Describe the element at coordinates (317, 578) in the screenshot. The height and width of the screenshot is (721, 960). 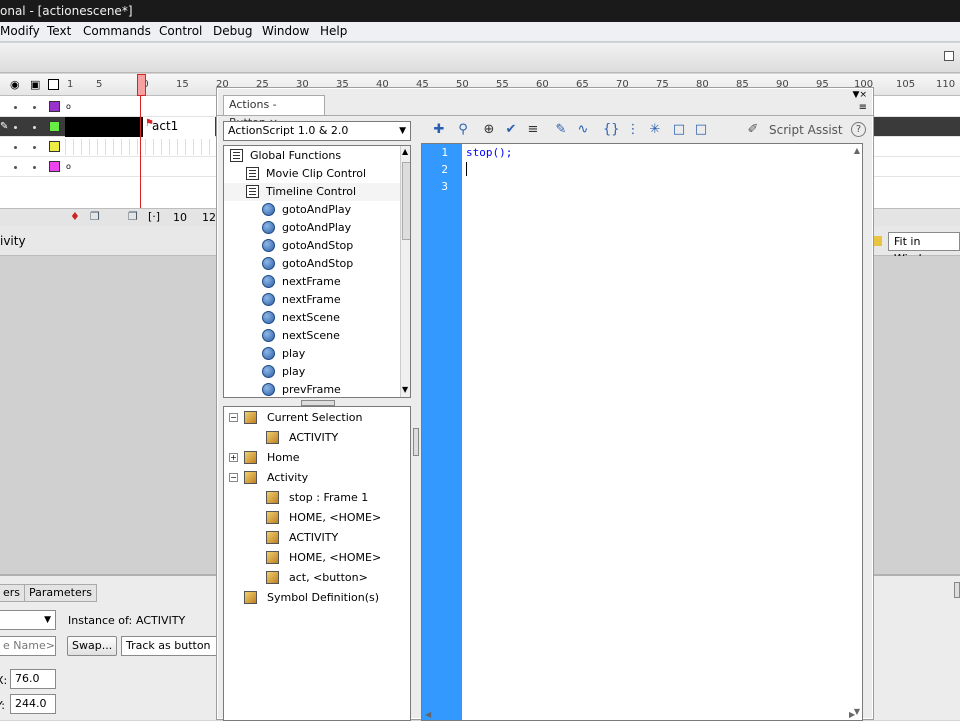
I see `navigator-item: act, <button>` at that location.